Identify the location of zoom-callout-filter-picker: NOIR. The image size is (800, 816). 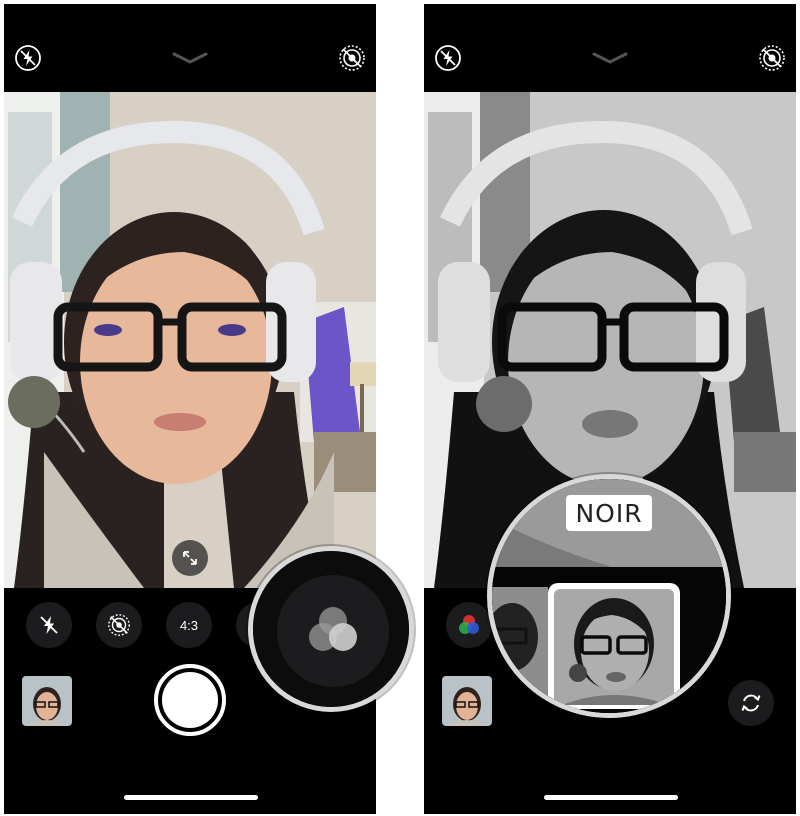
(609, 596).